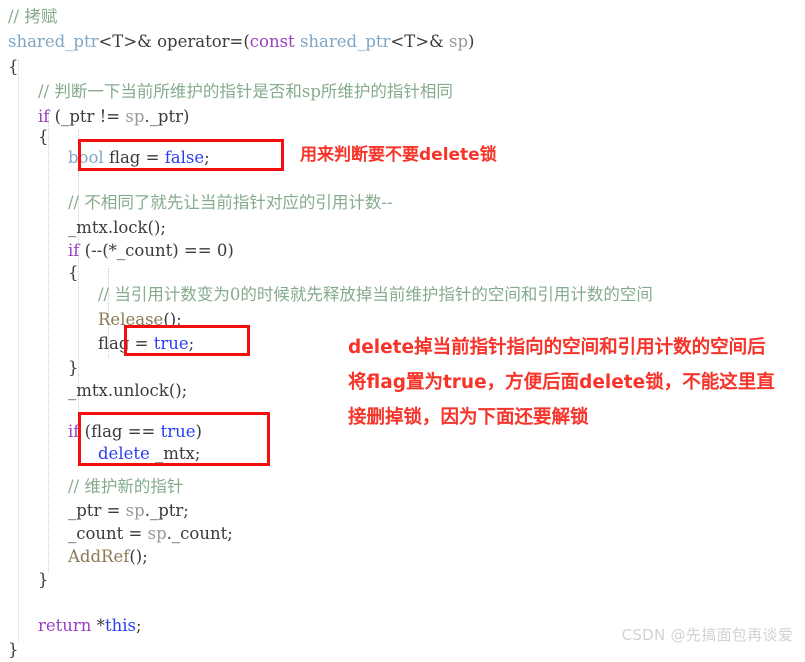  I want to click on code-line: AddRef();, so click(402, 556).